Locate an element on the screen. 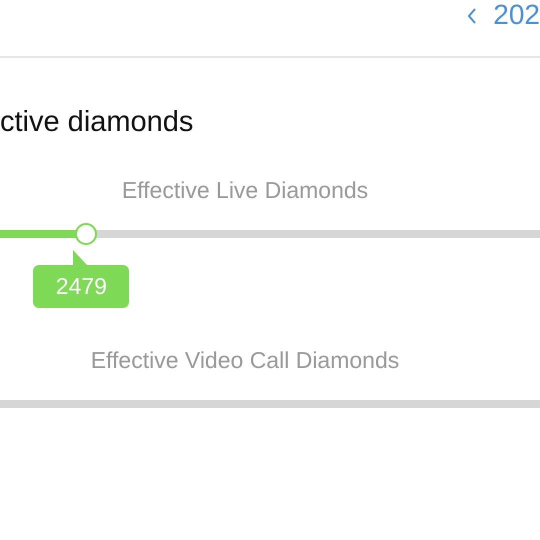 The image size is (540, 540). chevron-left-icon is located at coordinates (472, 16).